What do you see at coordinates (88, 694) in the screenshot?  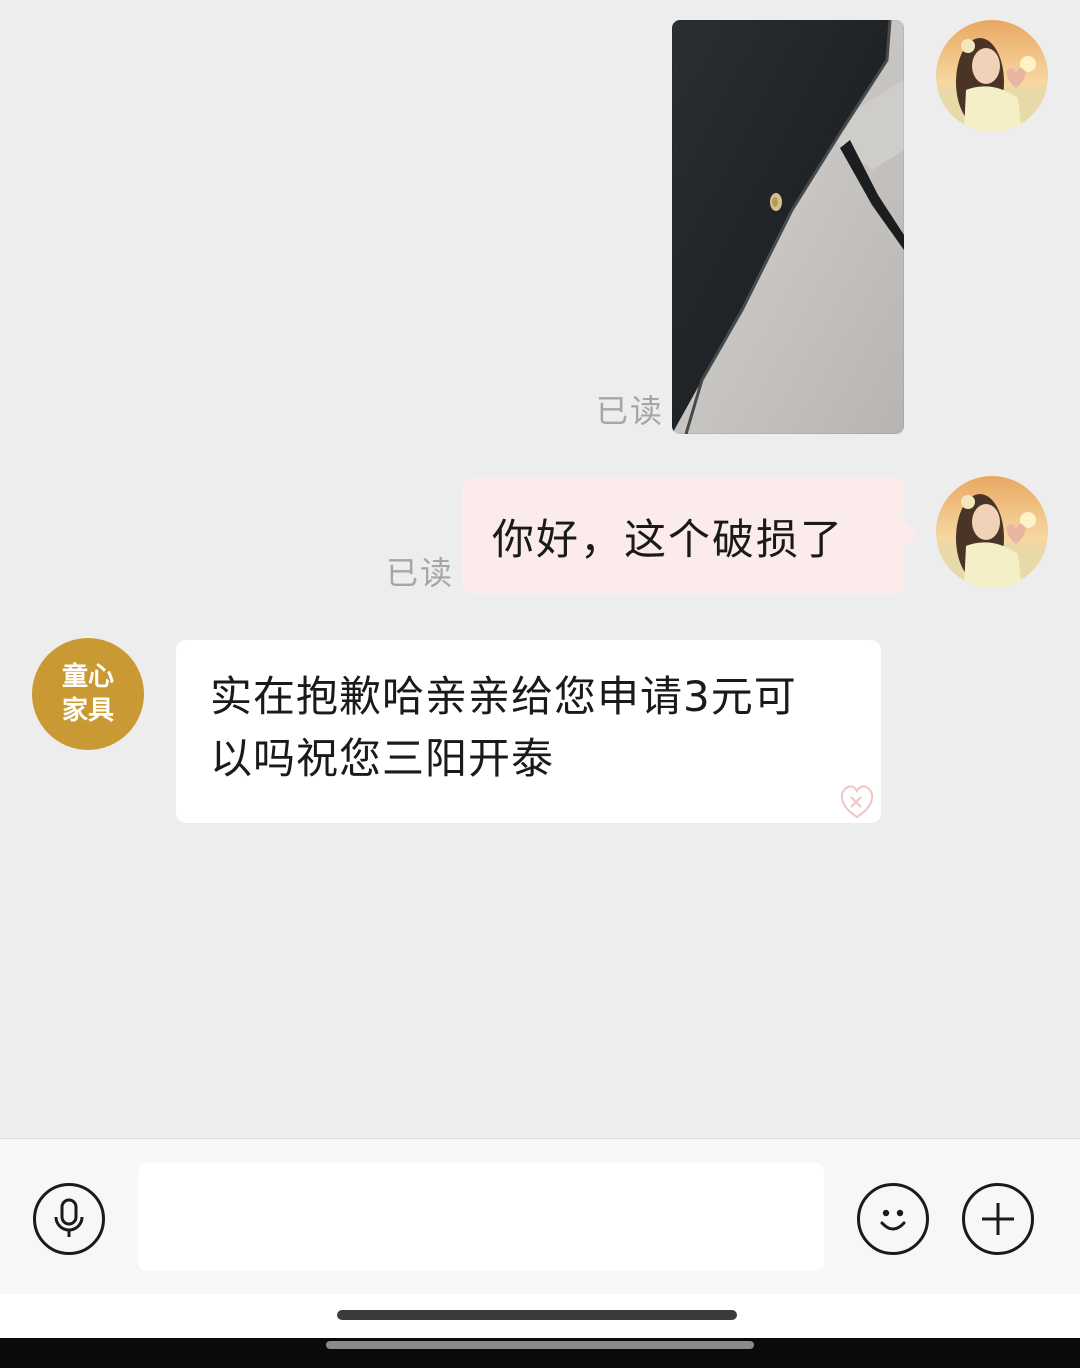 I see `shop-avatar: 童心 家具` at bounding box center [88, 694].